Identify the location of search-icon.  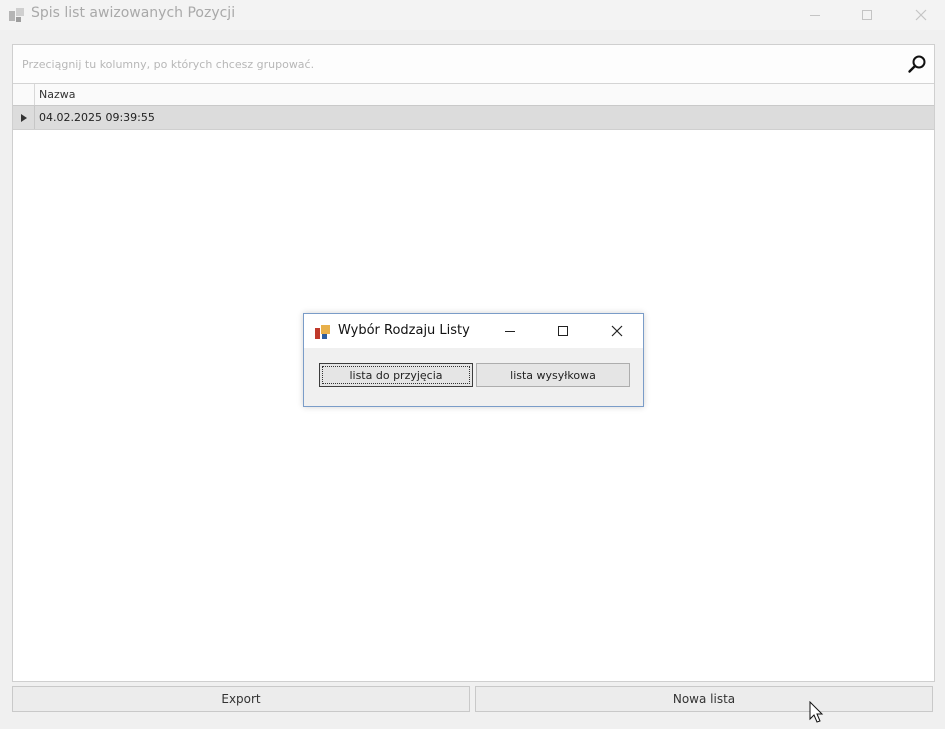
(917, 64).